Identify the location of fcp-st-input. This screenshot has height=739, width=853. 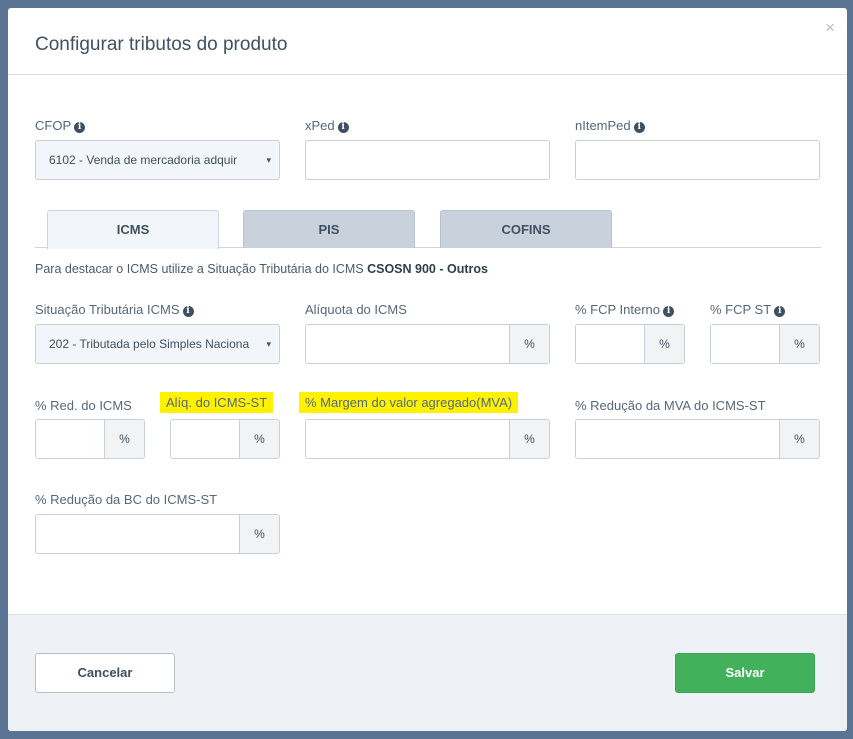
(745, 344).